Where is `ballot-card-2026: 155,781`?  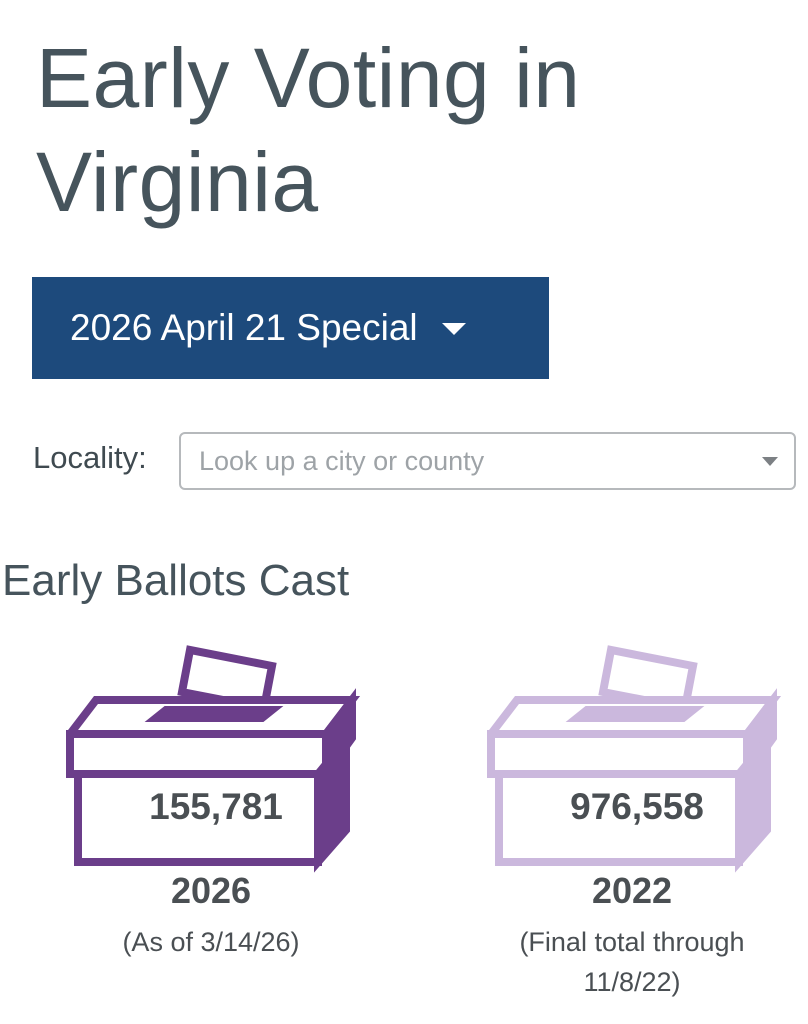
ballot-card-2026: 155,781 is located at coordinates (216, 760).